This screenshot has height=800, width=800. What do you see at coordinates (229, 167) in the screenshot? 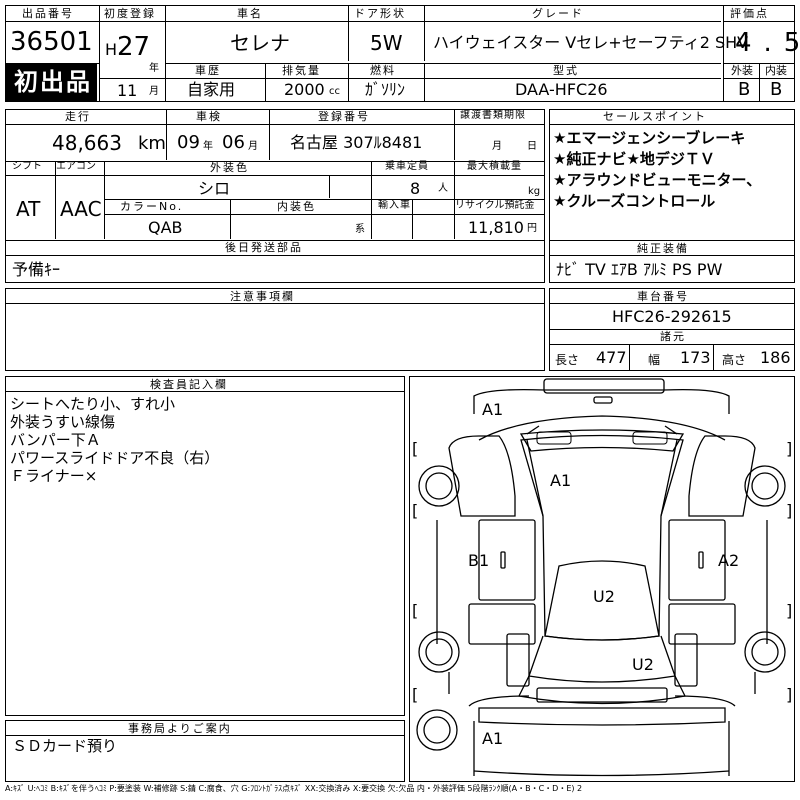
I see `exterior-color-label: 外装色` at bounding box center [229, 167].